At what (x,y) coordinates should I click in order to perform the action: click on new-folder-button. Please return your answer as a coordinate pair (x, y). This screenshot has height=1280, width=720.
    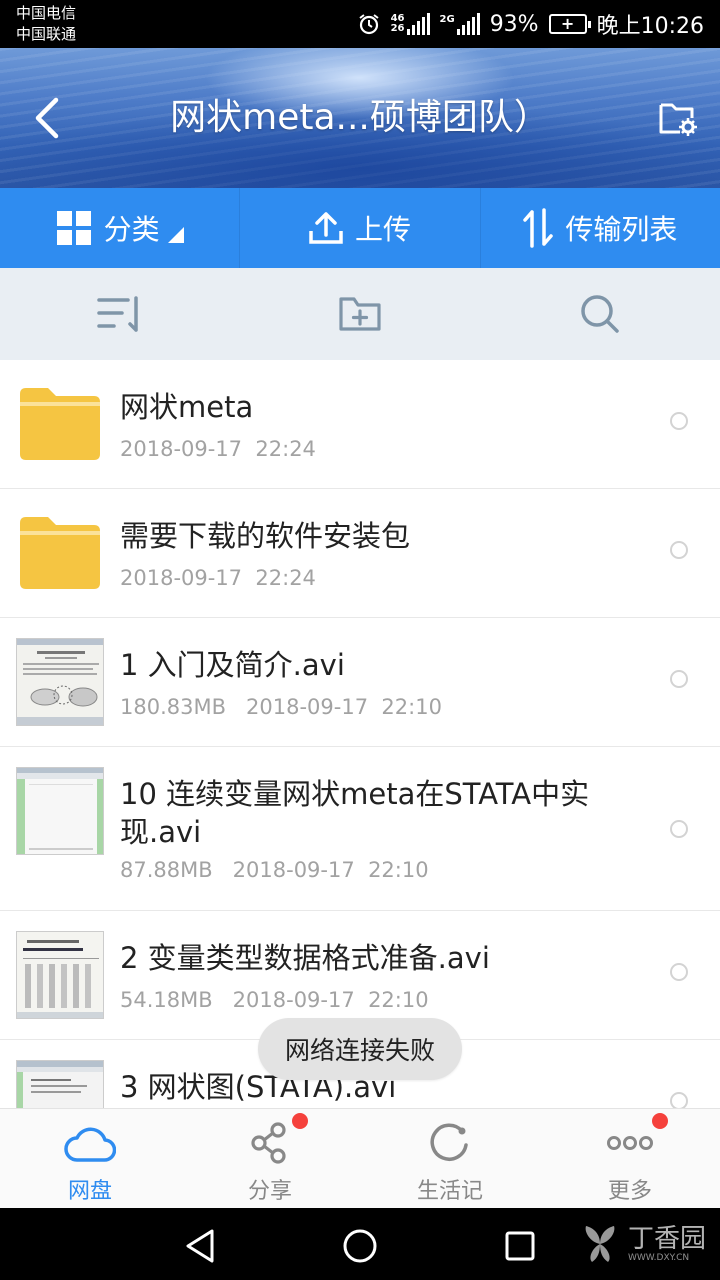
    Looking at the image, I should click on (360, 314).